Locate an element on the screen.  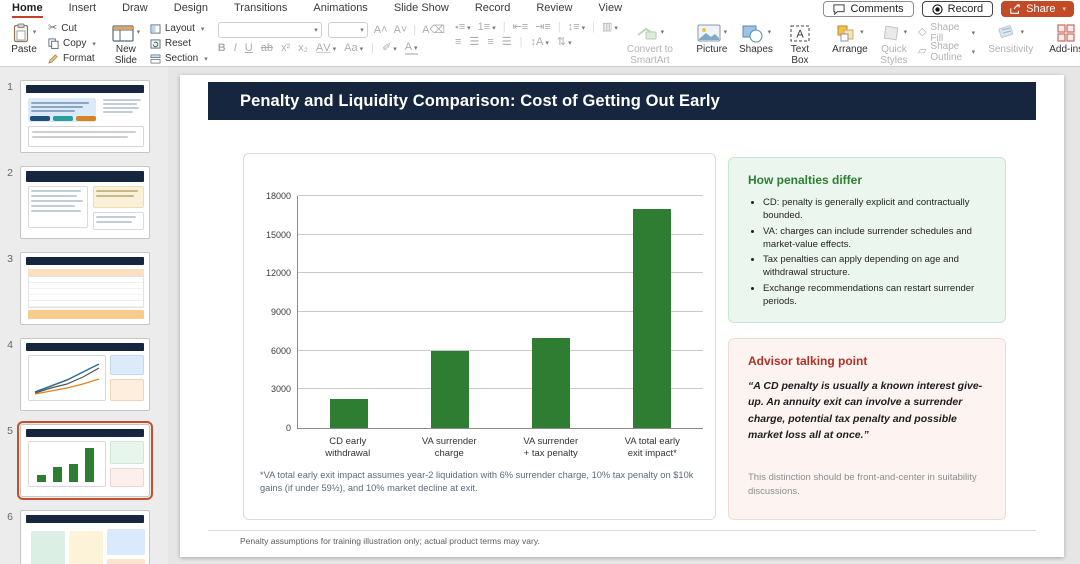
ribbon-tab-design: Design is located at coordinates (191, 8).